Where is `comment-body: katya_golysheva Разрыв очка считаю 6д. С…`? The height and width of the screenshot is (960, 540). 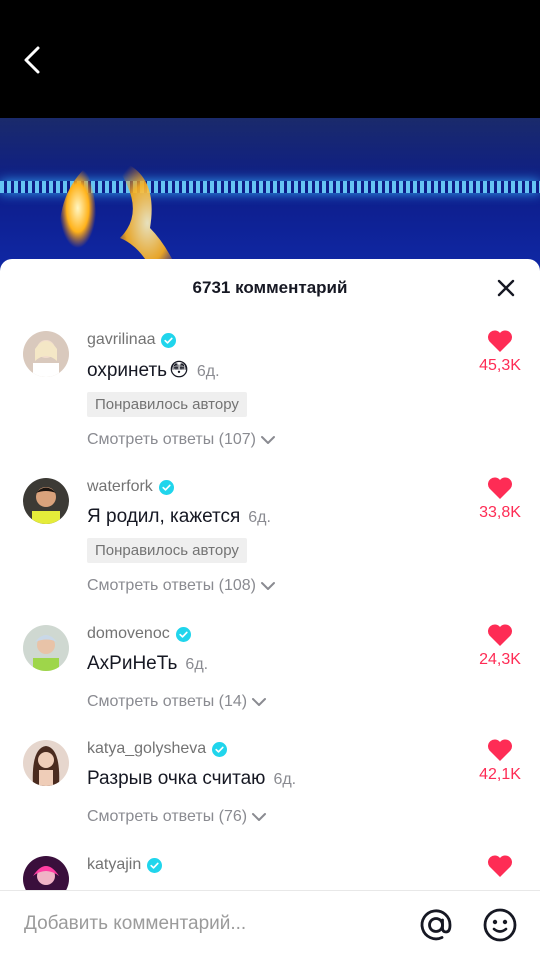 comment-body: katya_golysheva Разрыв очка считаю 6д. С… is located at coordinates (272, 782).